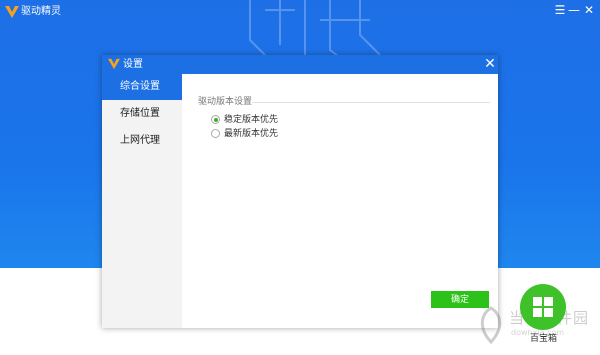 This screenshot has height=355, width=600. Describe the element at coordinates (251, 120) in the screenshot. I see `option-label: 稳定版本优先` at that location.